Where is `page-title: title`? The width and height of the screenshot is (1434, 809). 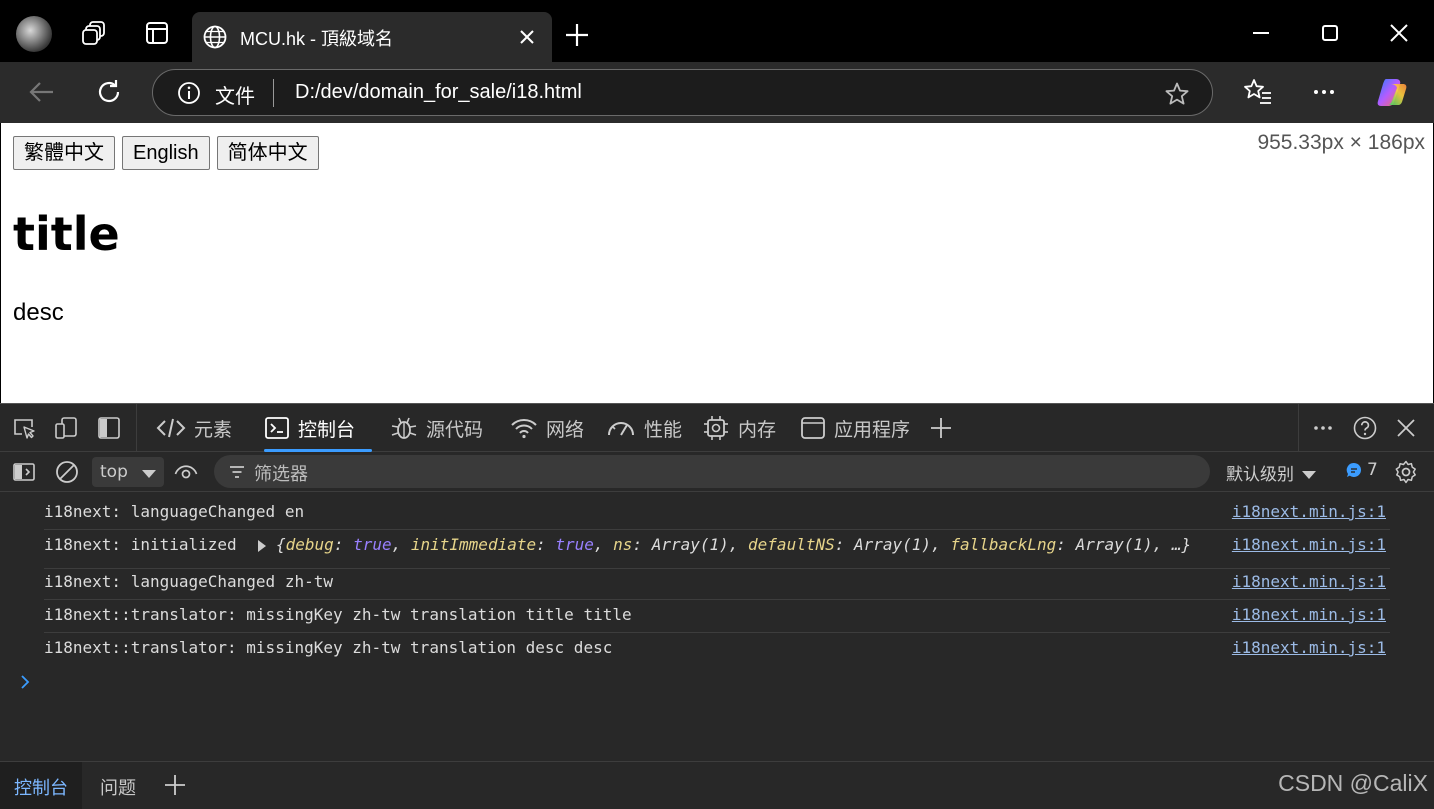
page-title: title is located at coordinates (66, 234).